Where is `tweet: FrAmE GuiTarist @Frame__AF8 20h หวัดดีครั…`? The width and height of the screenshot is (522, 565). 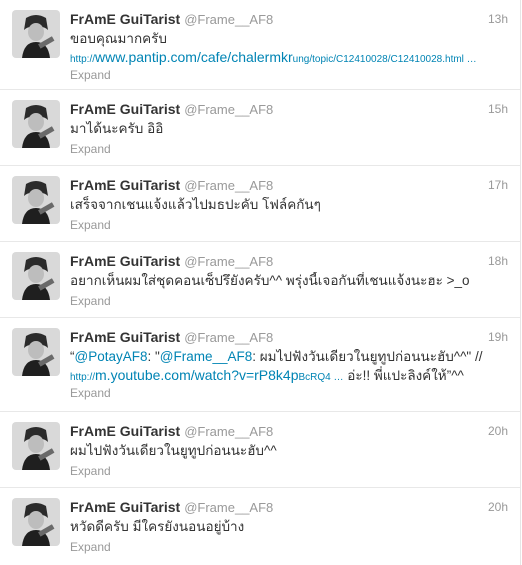
tweet: FrAmE GuiTarist @Frame__AF8 20h หวัดดีครั… is located at coordinates (260, 526).